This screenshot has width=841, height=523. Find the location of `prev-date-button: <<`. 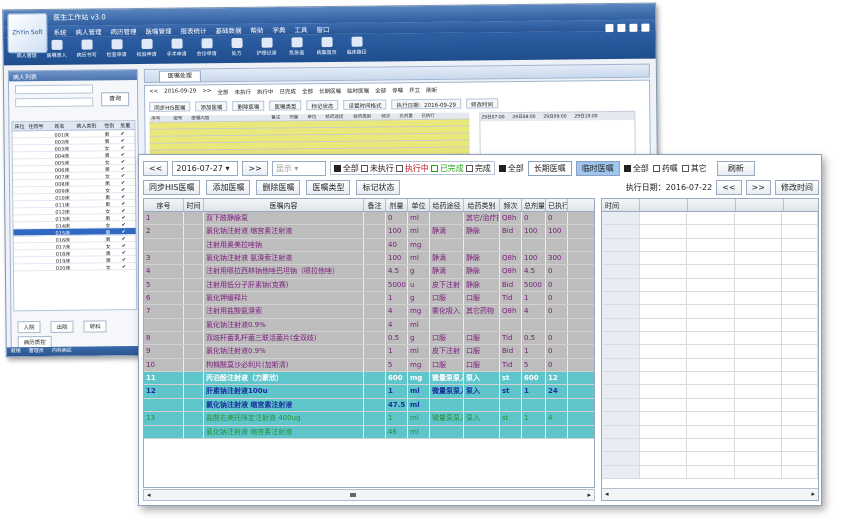

prev-date-button: << is located at coordinates (156, 168).